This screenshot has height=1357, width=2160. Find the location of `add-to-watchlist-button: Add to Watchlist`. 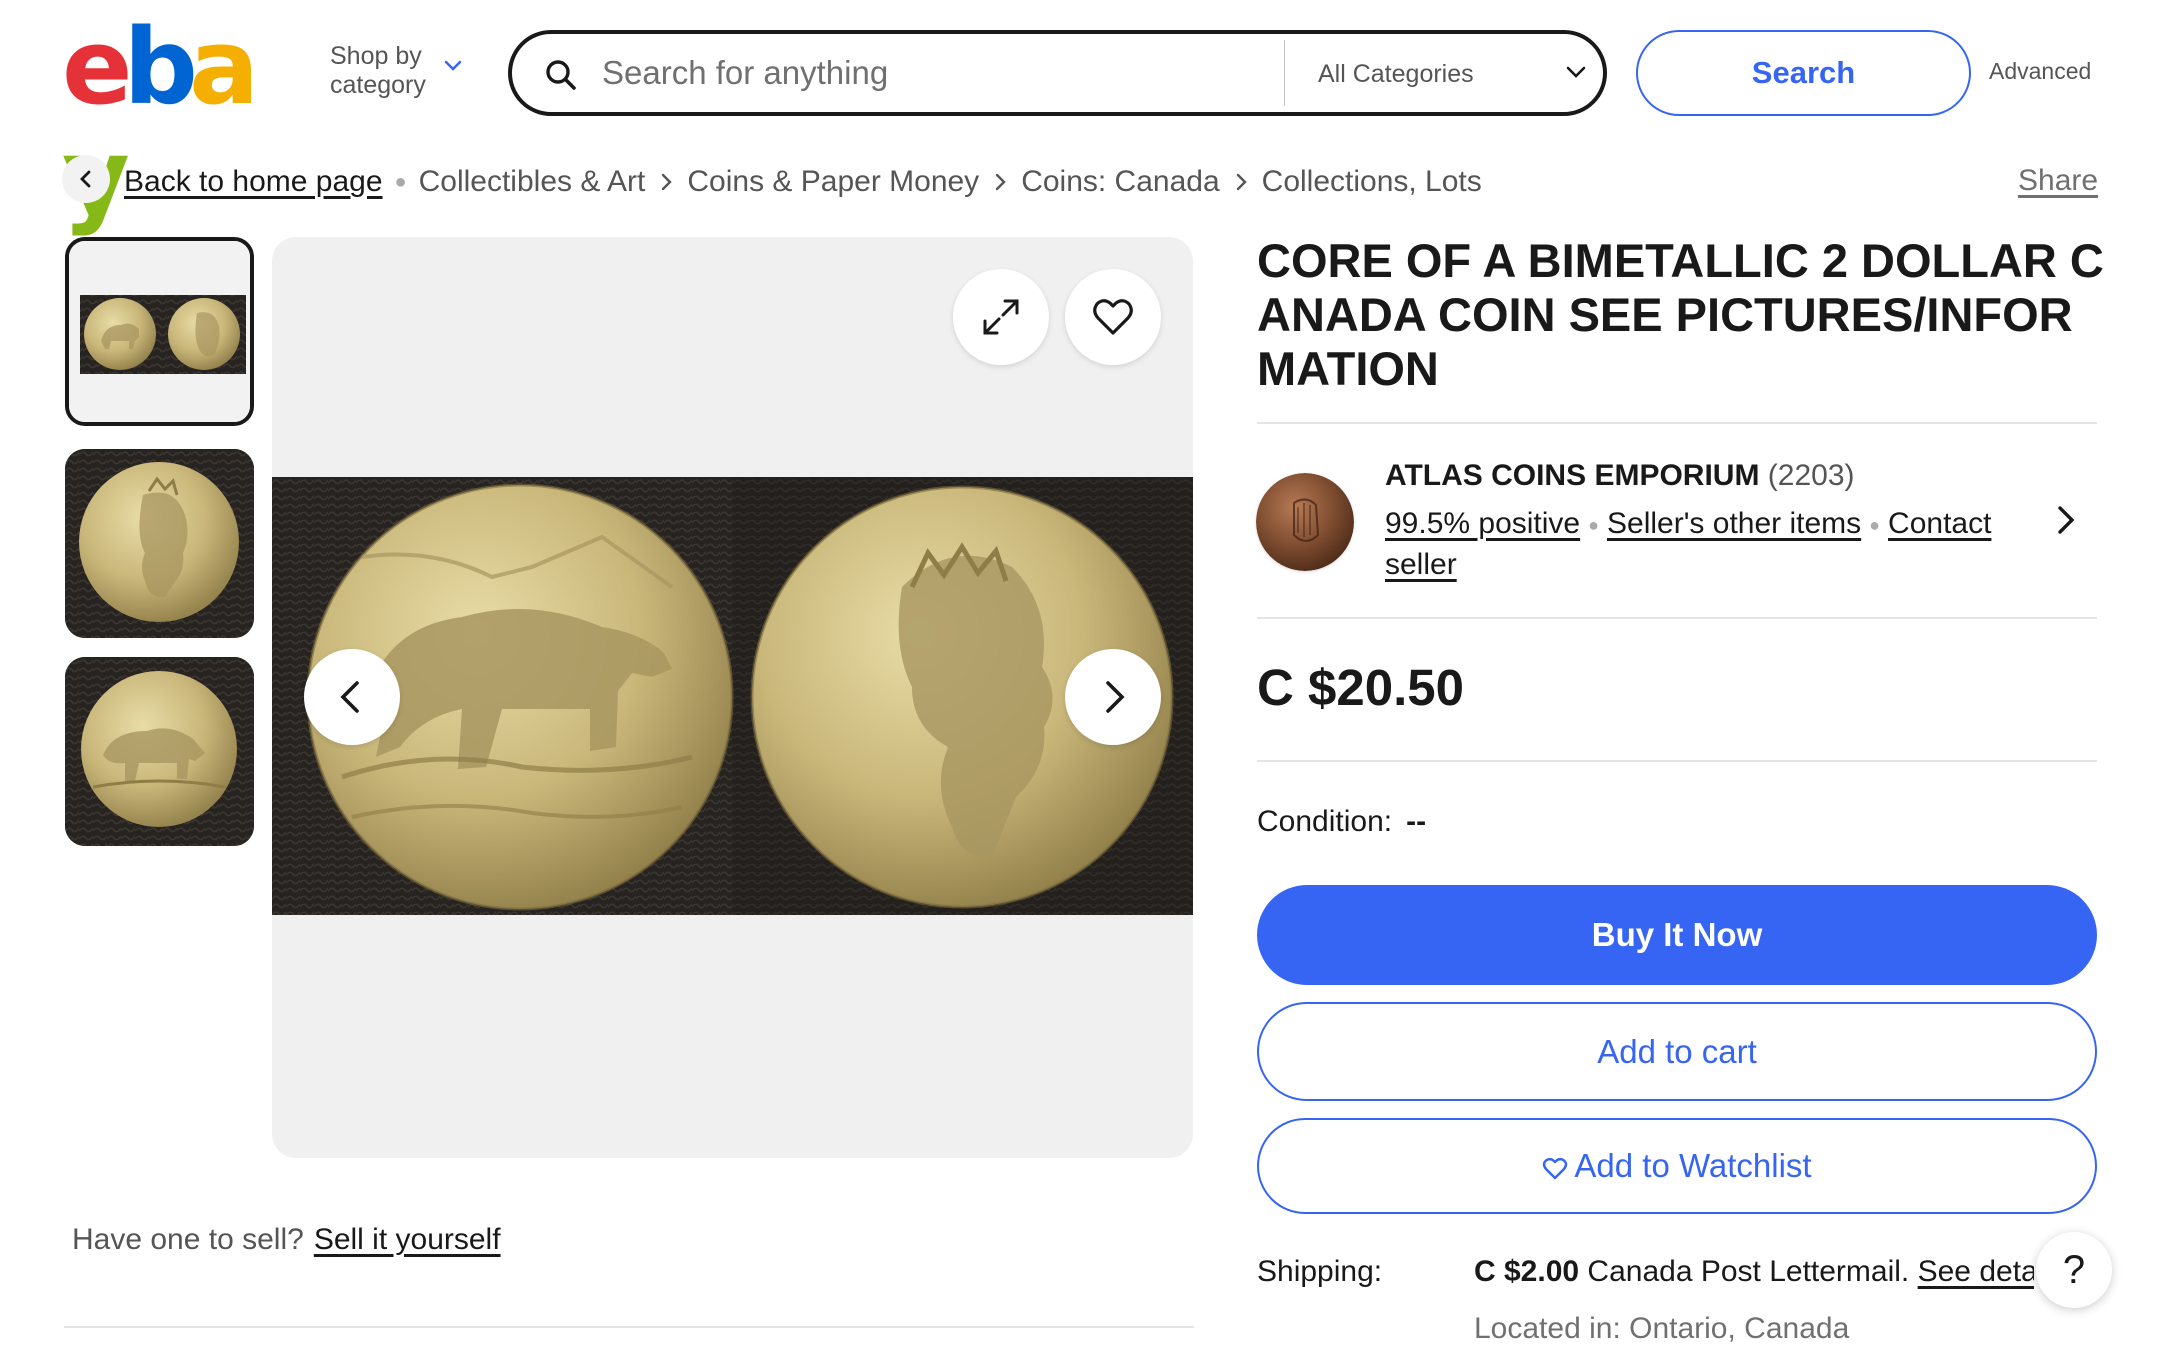

add-to-watchlist-button: Add to Watchlist is located at coordinates (1677, 1166).